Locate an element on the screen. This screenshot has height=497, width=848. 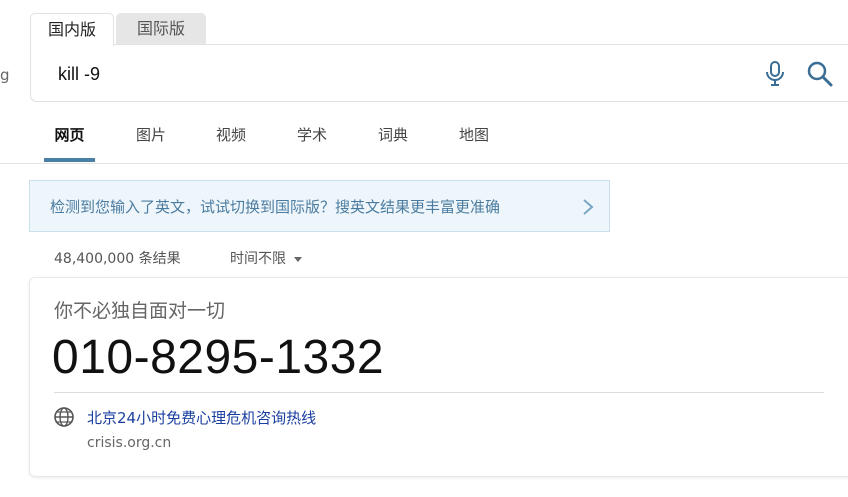
notice-text: 检测到您输入了英文，试试切换到国际版？搜英文结果更丰富更准确 is located at coordinates (275, 207).